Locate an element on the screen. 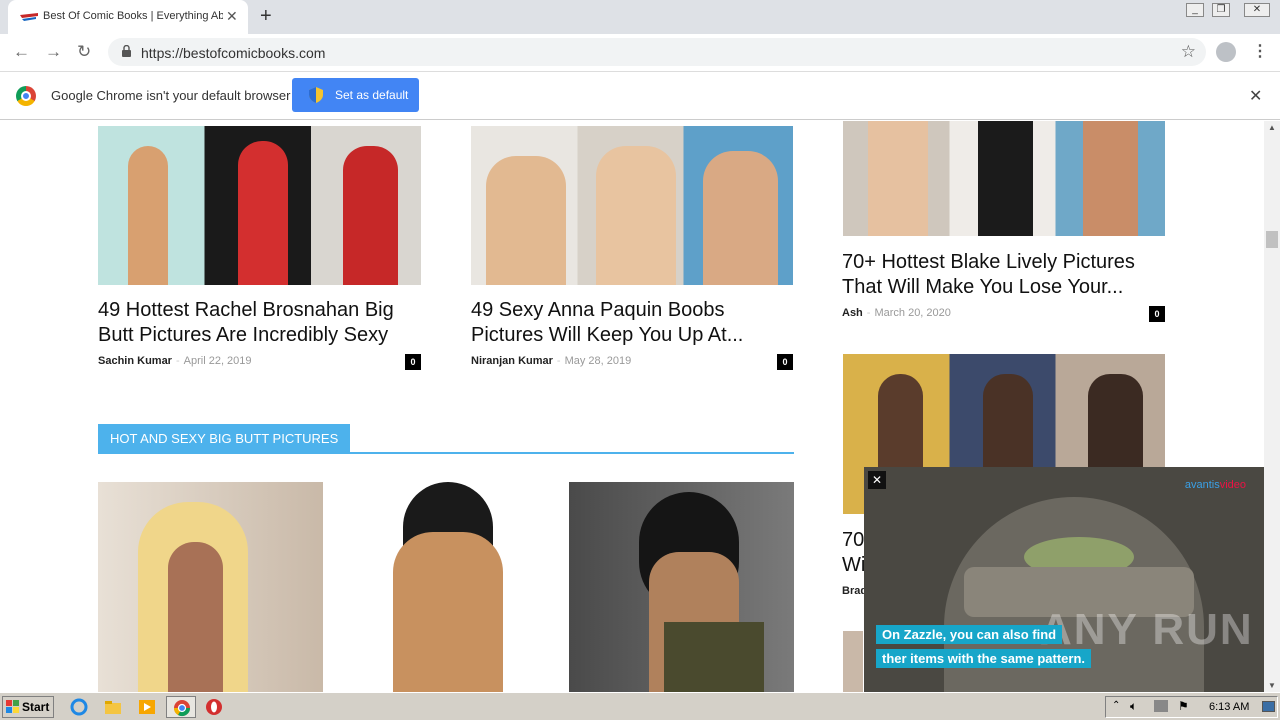 The image size is (1280, 720). browser-toolbar: ← → ↻ https://bestofcomicbooks.com ☆ ⋮ is located at coordinates (640, 53).